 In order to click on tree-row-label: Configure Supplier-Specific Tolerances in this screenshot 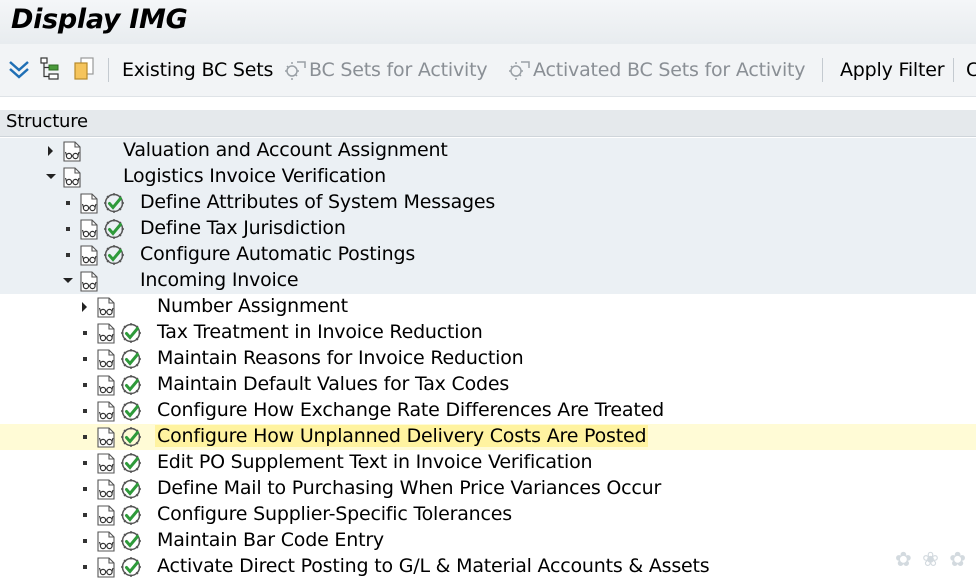, I will do `click(334, 514)`.